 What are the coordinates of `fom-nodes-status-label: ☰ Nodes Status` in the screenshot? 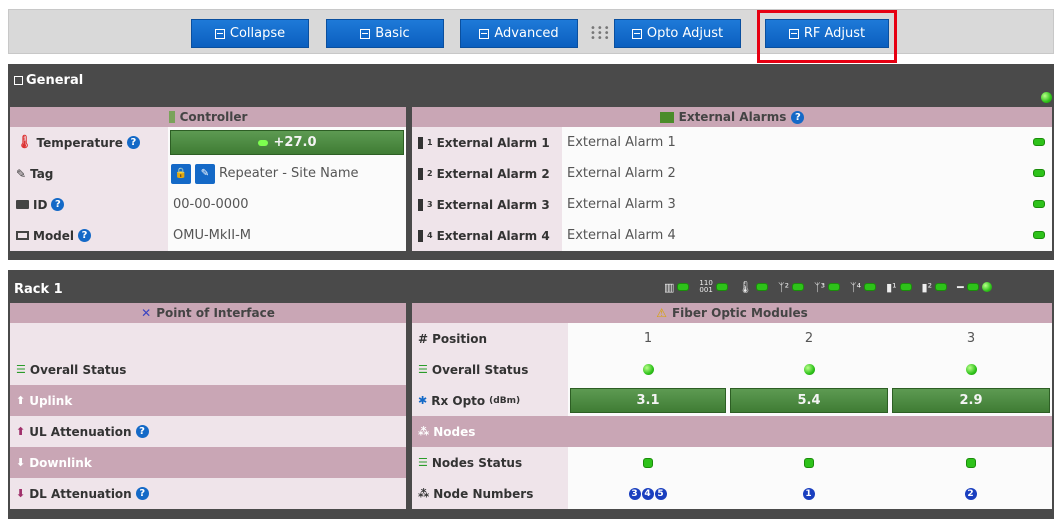 It's located at (490, 462).